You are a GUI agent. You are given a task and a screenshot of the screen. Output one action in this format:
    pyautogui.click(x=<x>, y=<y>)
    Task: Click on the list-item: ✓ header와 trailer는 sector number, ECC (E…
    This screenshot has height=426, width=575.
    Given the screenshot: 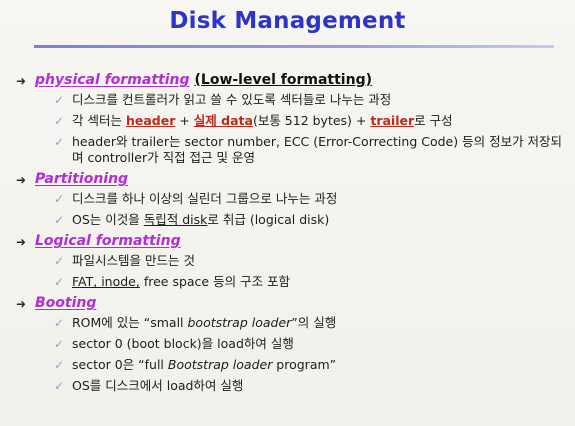 What is the action you would take?
    pyautogui.click(x=309, y=150)
    